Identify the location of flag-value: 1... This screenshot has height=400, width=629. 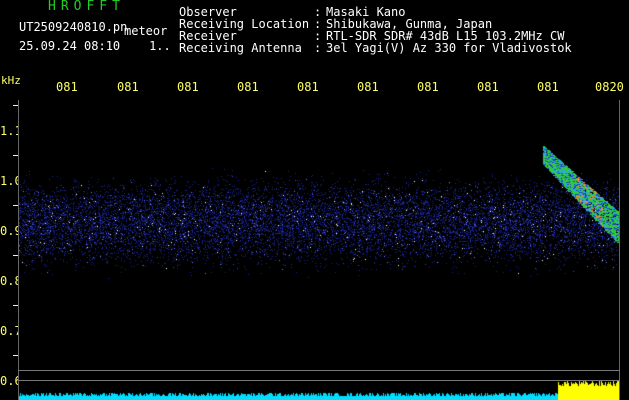
(160, 46).